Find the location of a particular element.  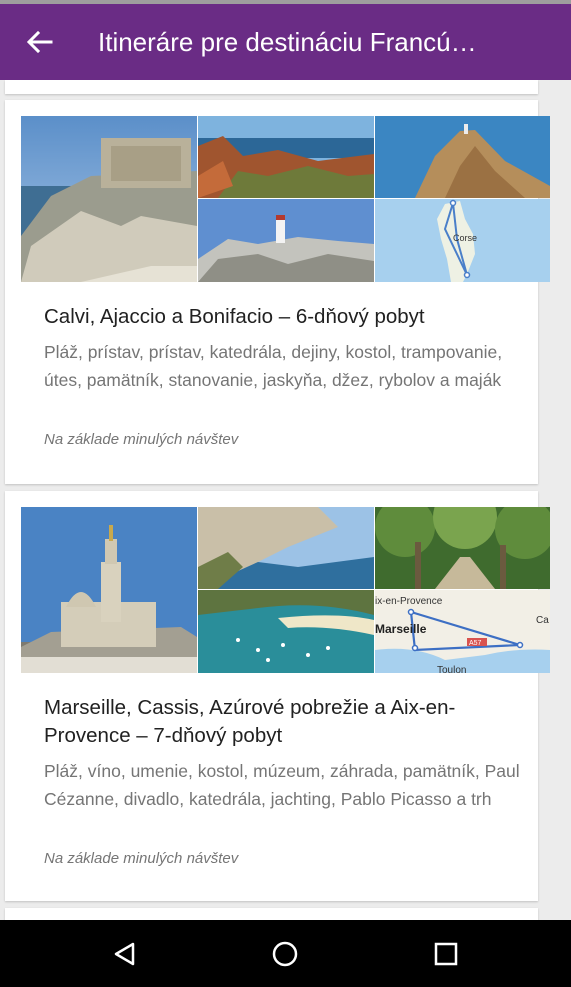

itinerary-card-previous is located at coordinates (271, 87).